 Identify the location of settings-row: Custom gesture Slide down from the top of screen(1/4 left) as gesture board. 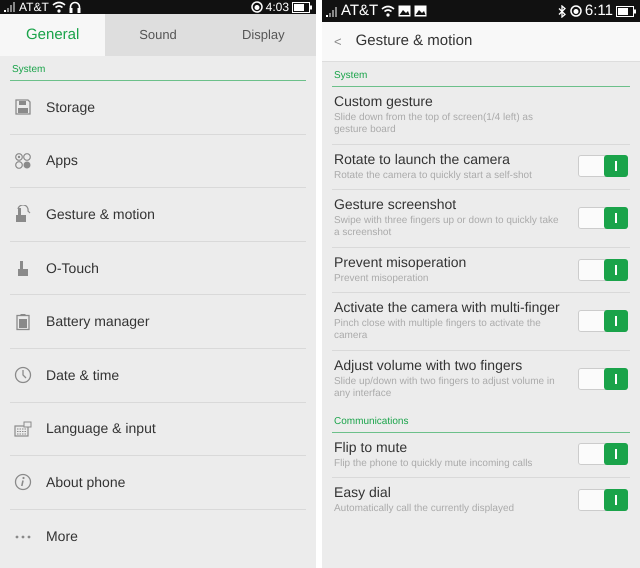
(481, 116).